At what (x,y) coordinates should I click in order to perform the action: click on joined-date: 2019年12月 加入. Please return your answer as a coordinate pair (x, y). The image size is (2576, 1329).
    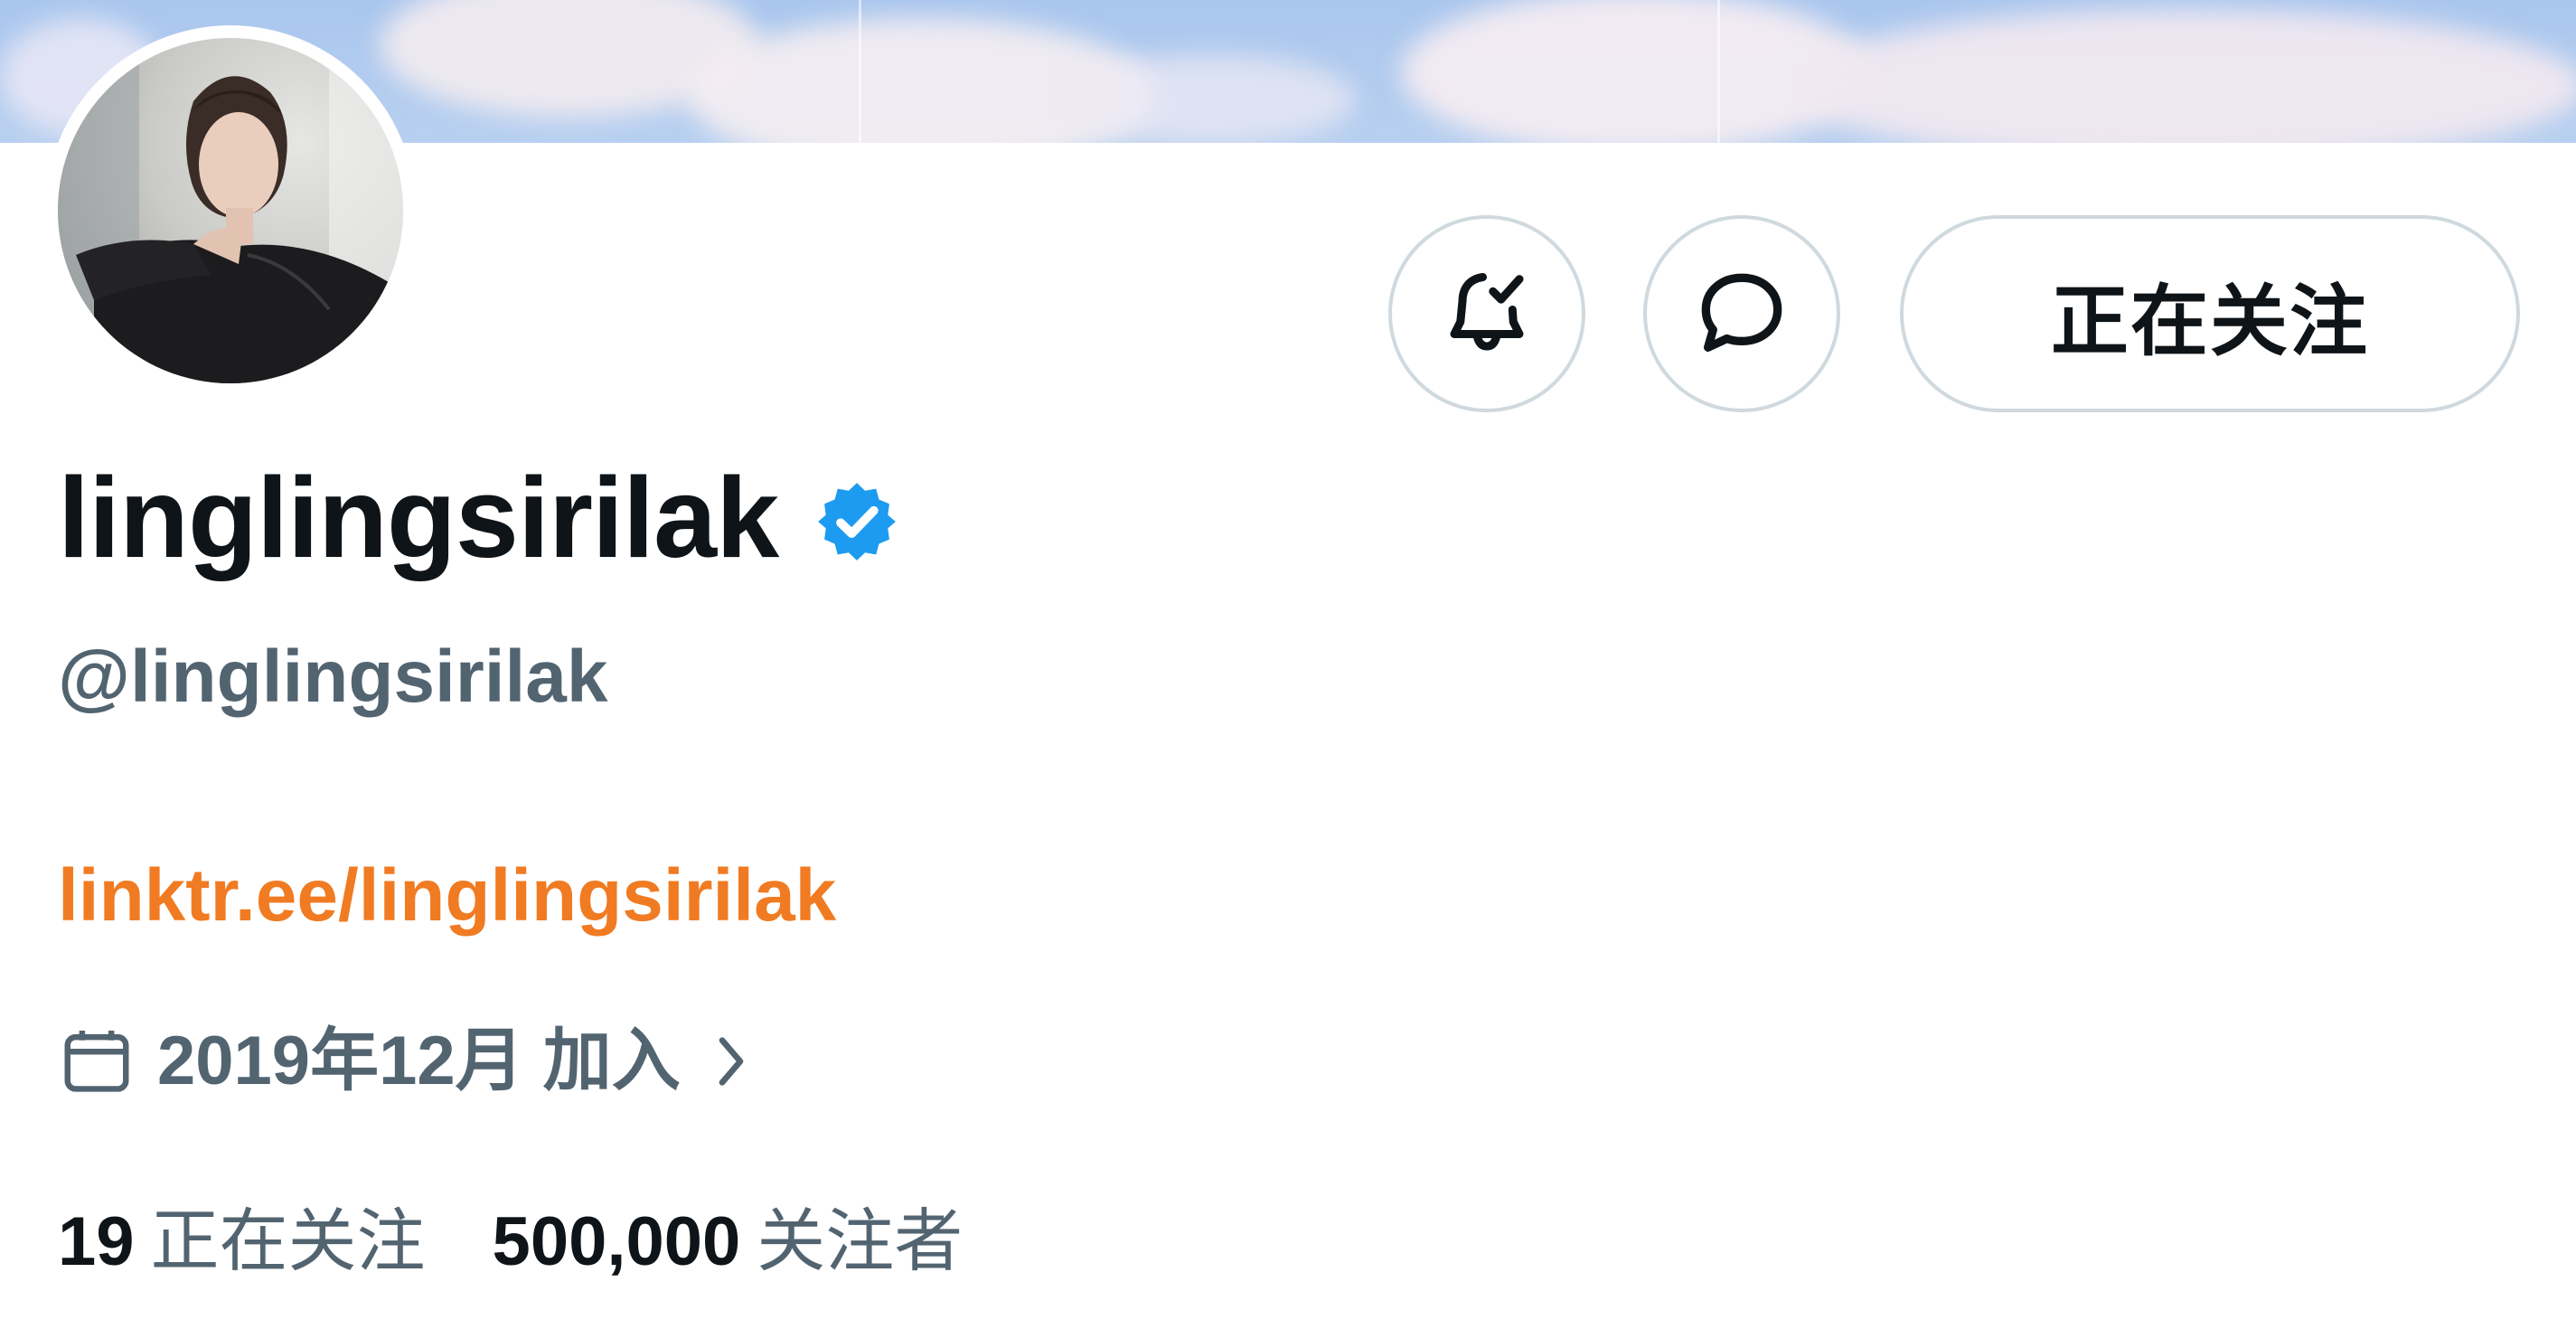
    Looking at the image, I should click on (408, 1061).